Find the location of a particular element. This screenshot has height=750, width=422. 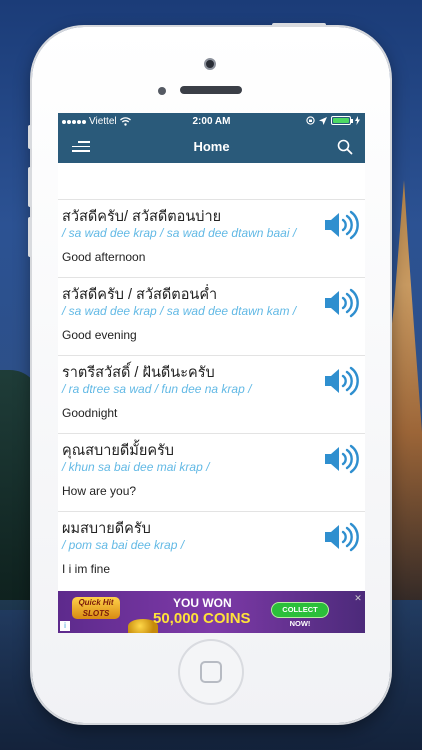

ad-subheadline: 50,000 COINS is located at coordinates (202, 618).